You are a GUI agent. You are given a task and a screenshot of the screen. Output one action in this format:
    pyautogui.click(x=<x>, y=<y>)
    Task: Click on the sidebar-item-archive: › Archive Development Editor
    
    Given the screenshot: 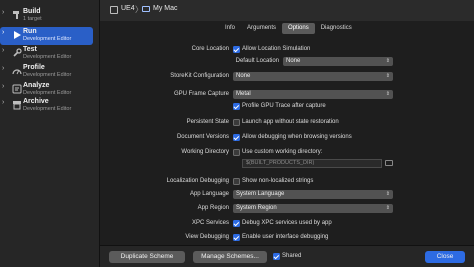 What is the action you would take?
    pyautogui.click(x=46, y=106)
    